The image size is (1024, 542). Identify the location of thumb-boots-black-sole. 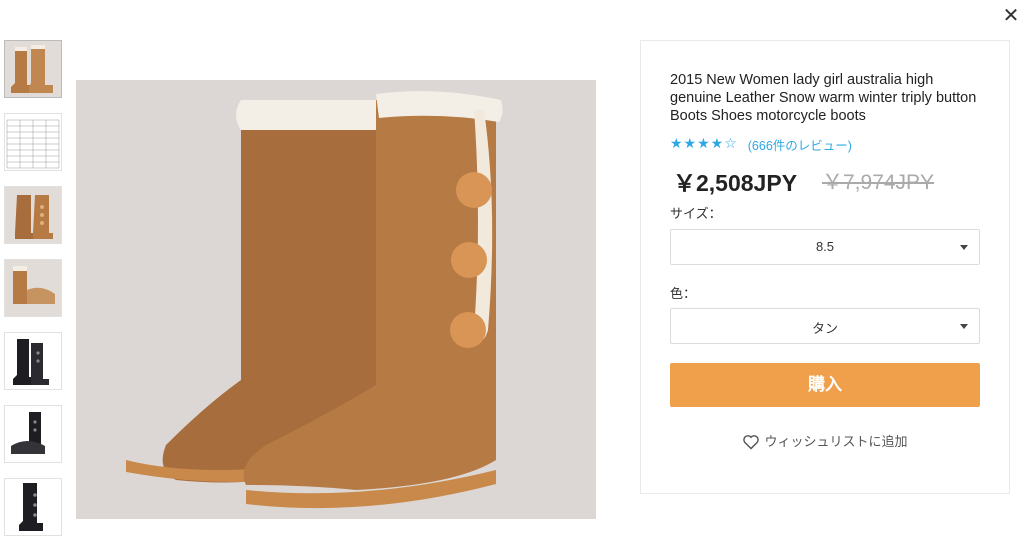
(33, 434).